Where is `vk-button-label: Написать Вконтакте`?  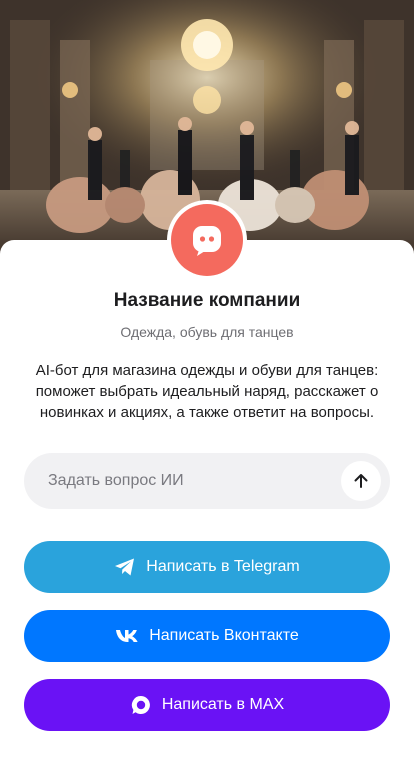
vk-button-label: Написать Вконтакте is located at coordinates (224, 635).